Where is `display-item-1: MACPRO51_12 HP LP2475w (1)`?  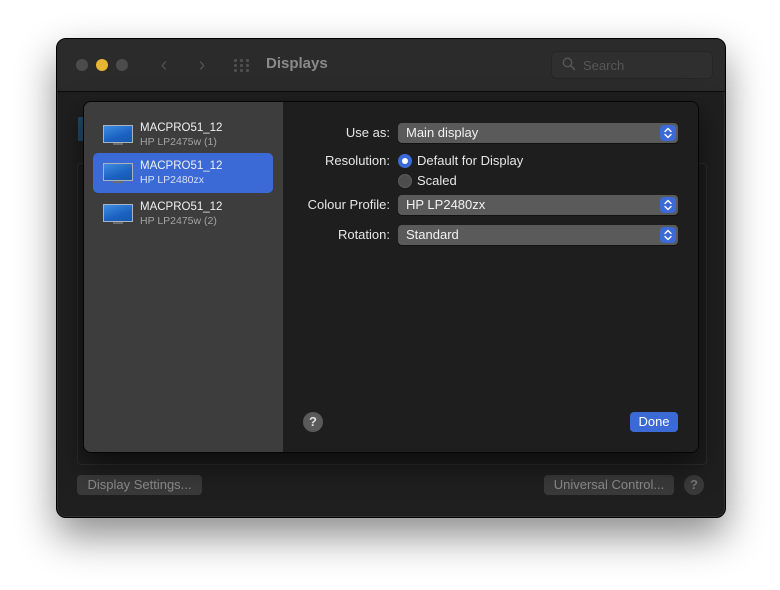
display-item-1: MACPRO51_12 HP LP2475w (1) is located at coordinates (183, 135).